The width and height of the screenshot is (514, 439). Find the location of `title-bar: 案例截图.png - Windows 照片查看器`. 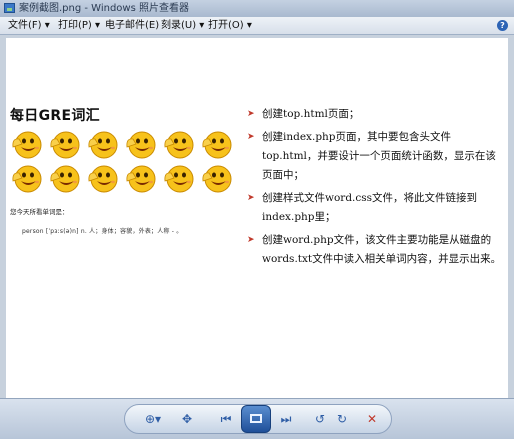

title-bar: 案例截图.png - Windows 照片查看器 is located at coordinates (257, 9).